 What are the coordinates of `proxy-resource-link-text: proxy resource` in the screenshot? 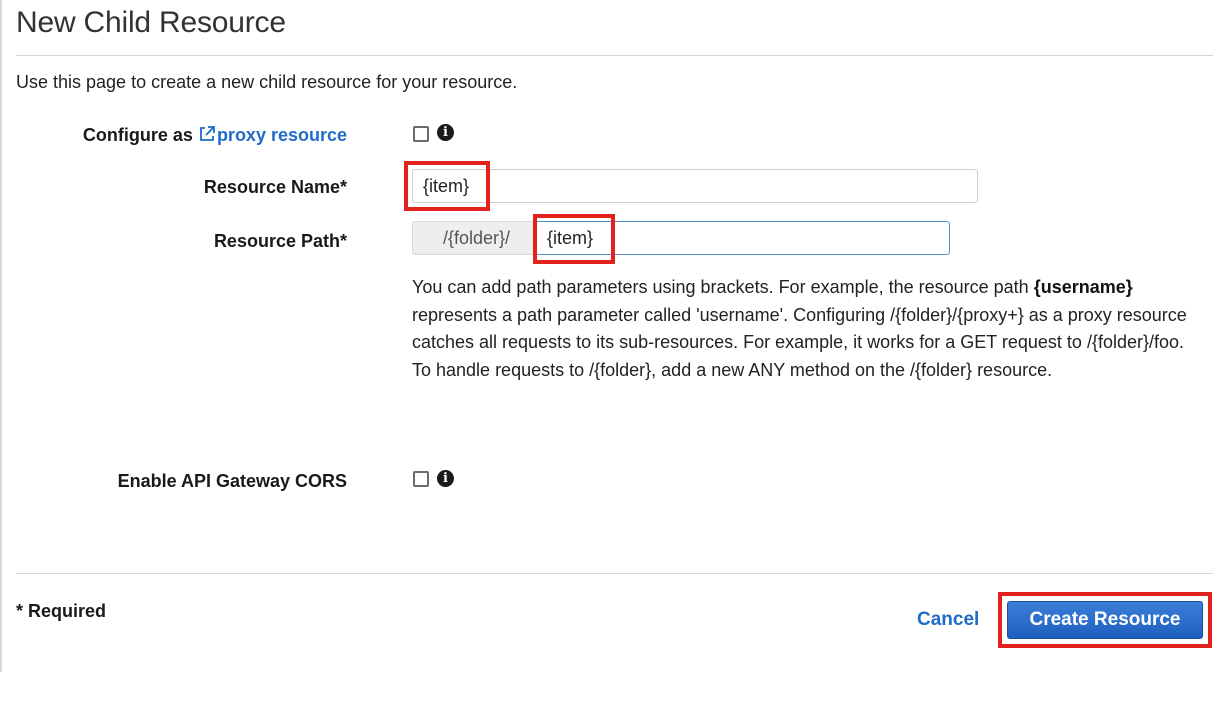 It's located at (282, 135).